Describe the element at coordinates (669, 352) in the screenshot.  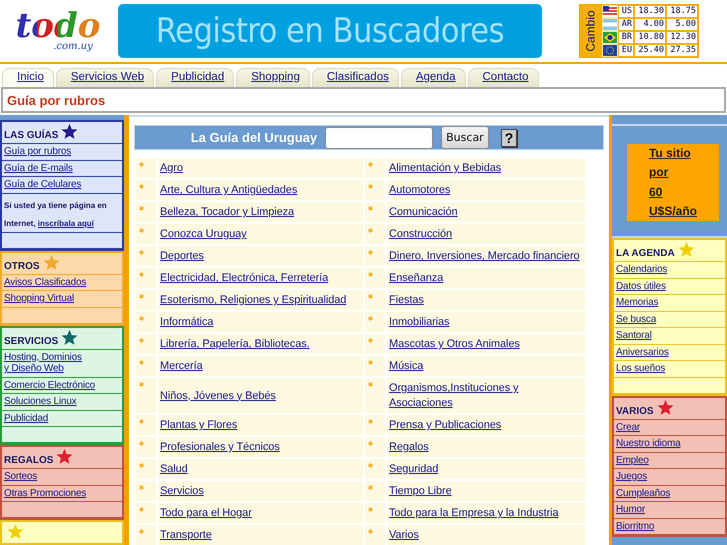
I see `sidebar-link: Aniversarios` at that location.